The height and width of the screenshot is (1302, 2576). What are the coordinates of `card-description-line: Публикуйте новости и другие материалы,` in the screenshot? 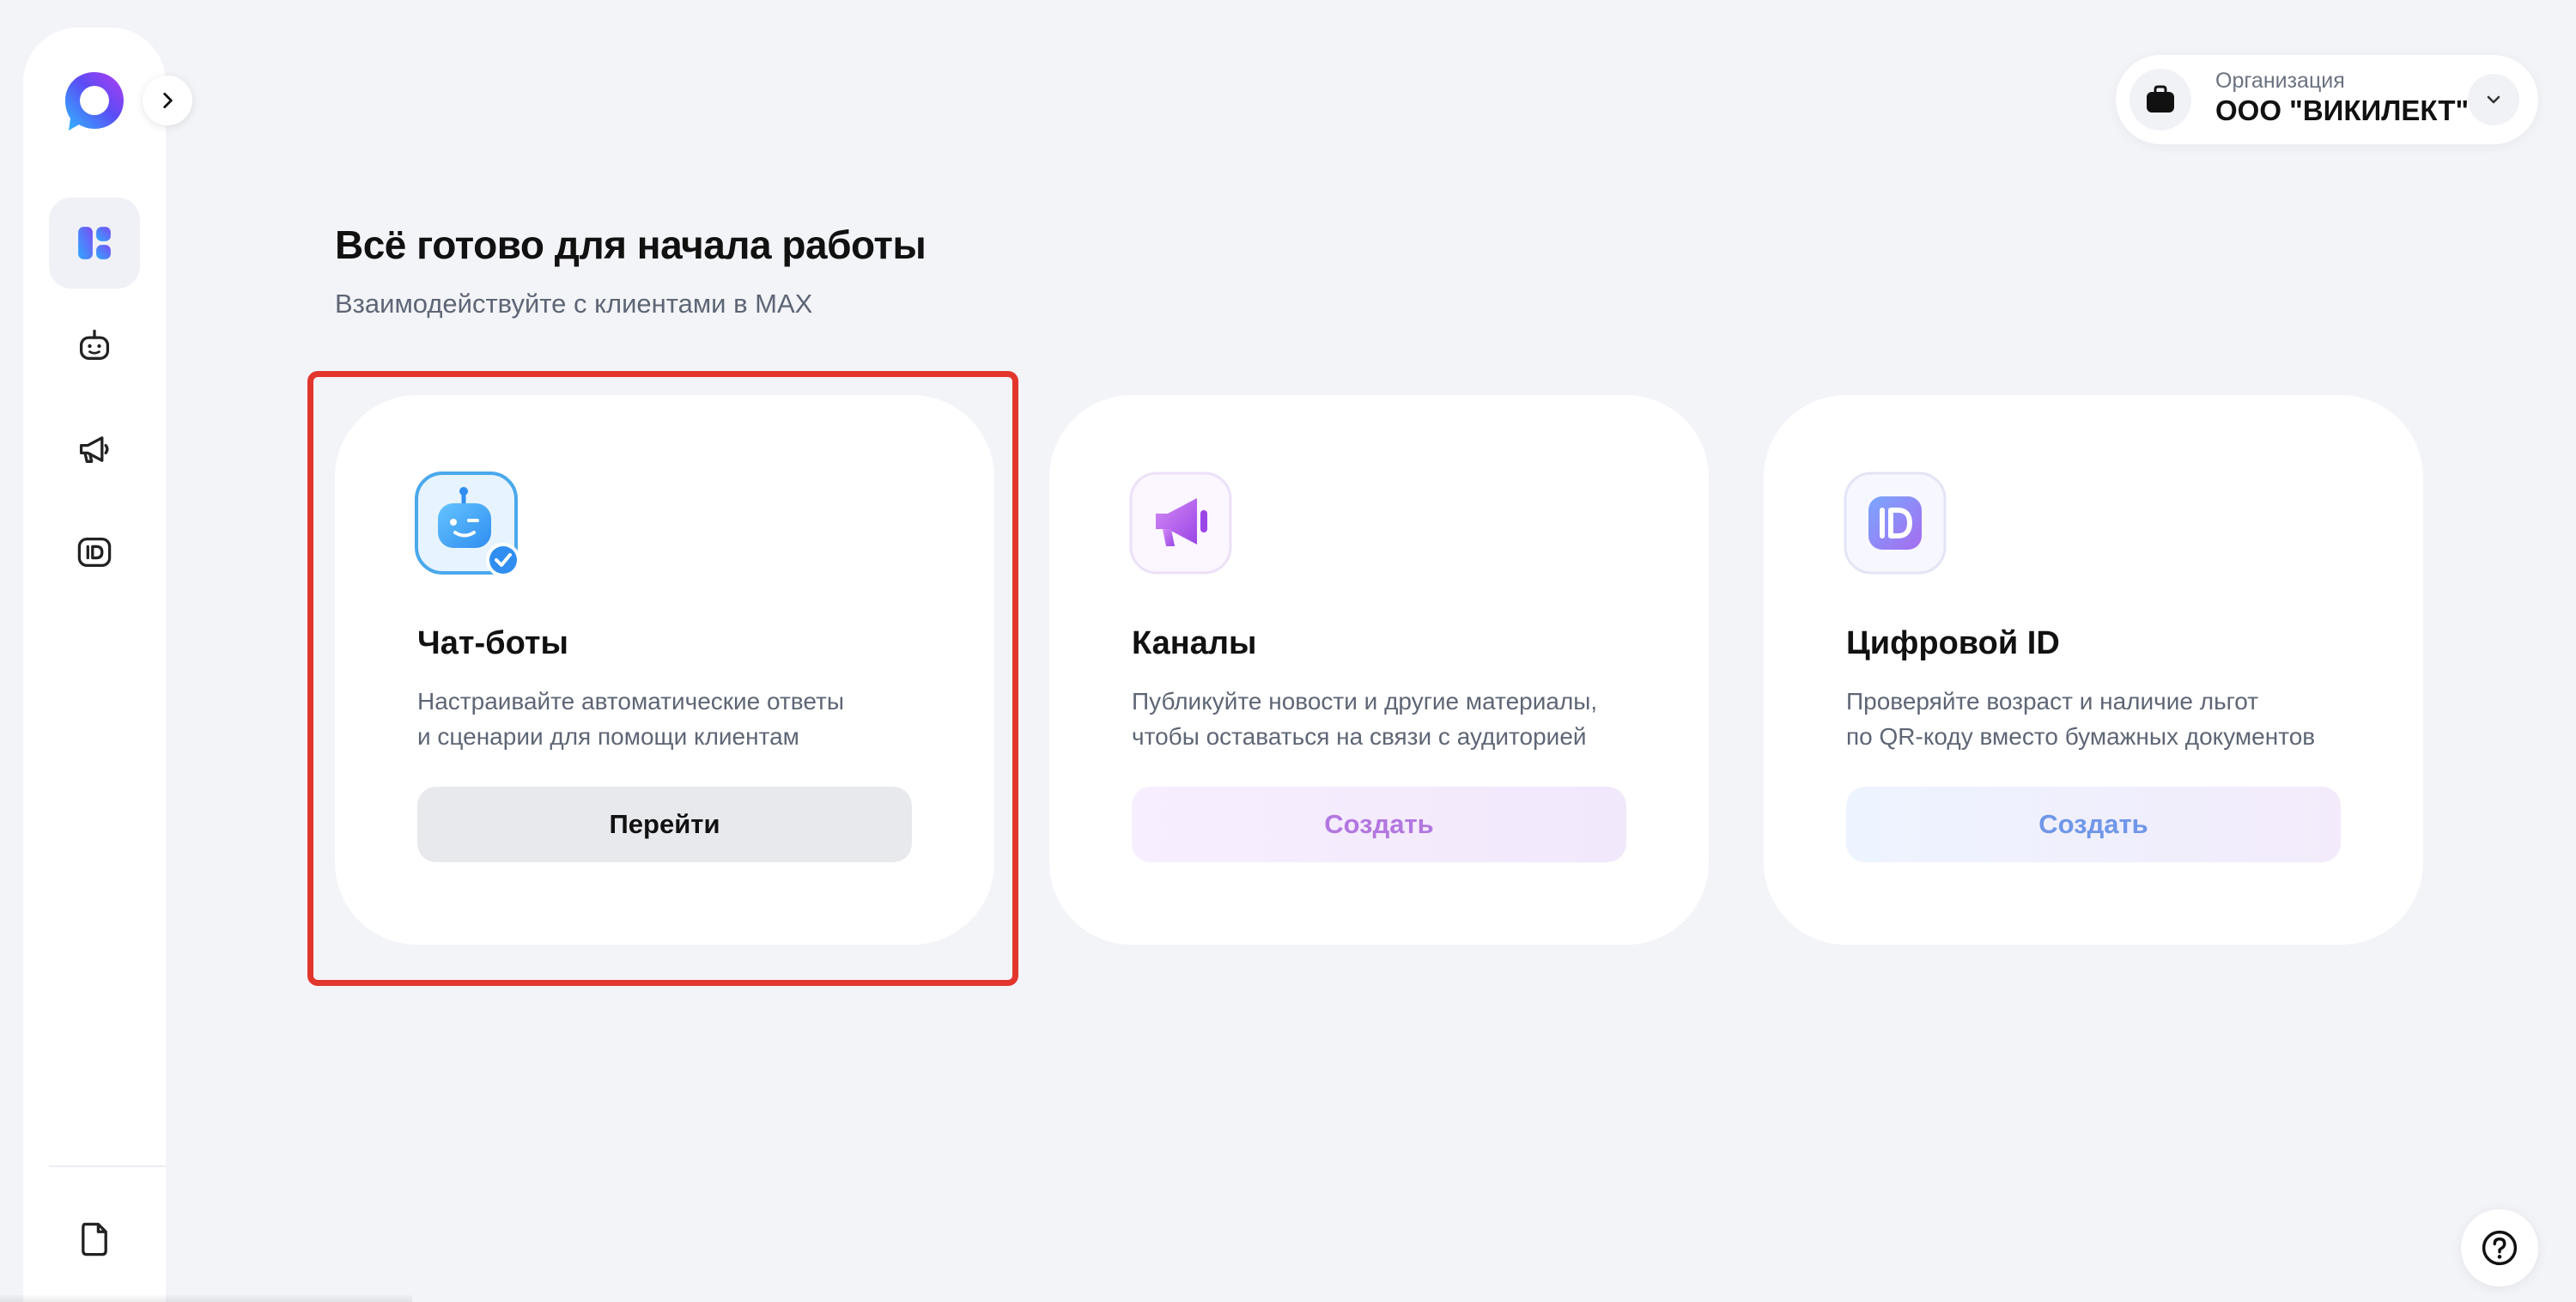 It's located at (1365, 701).